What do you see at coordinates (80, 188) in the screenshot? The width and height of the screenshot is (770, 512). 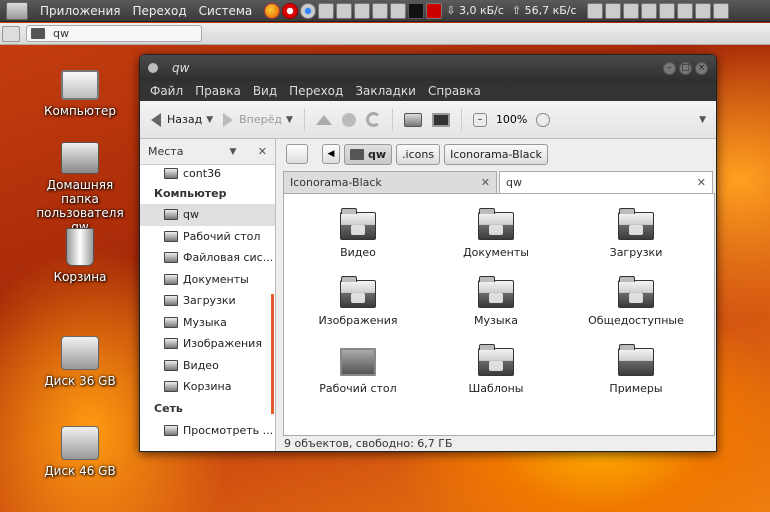 I see `desktop-icon-home: Домашняя папка пользователя qw` at bounding box center [80, 188].